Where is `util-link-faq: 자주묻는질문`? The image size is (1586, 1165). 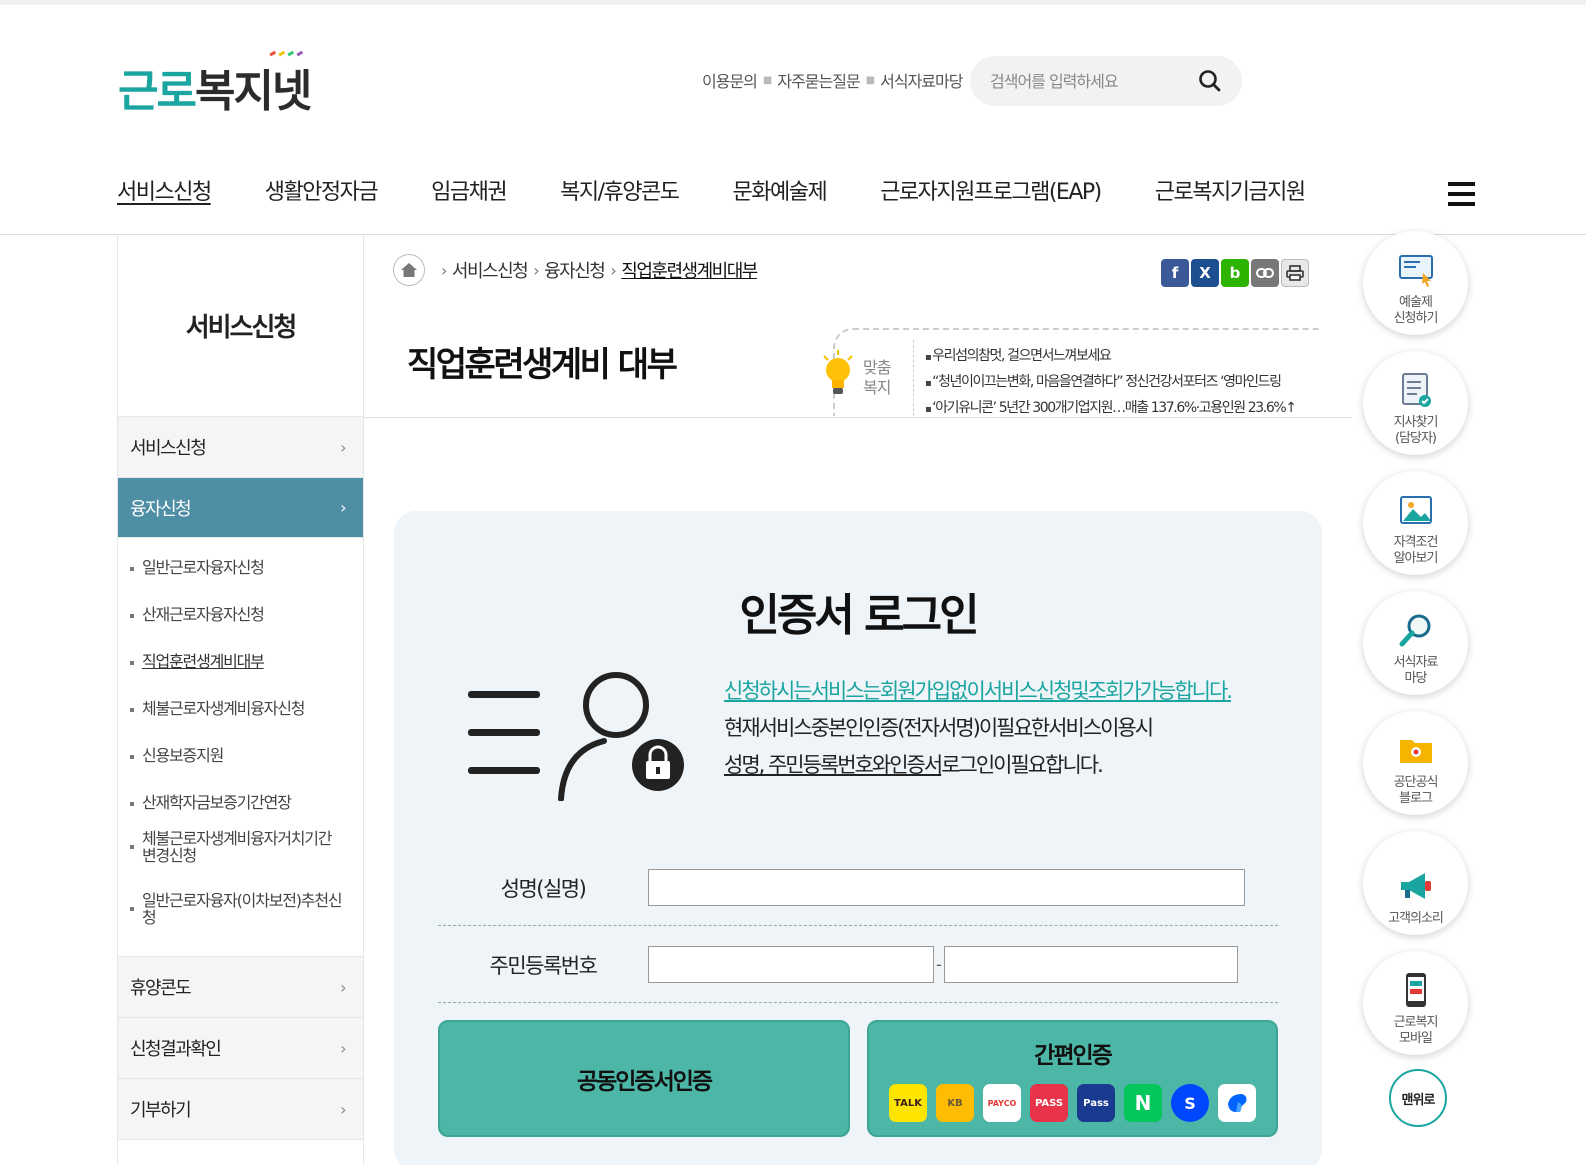 util-link-faq: 자주묻는질문 is located at coordinates (818, 80).